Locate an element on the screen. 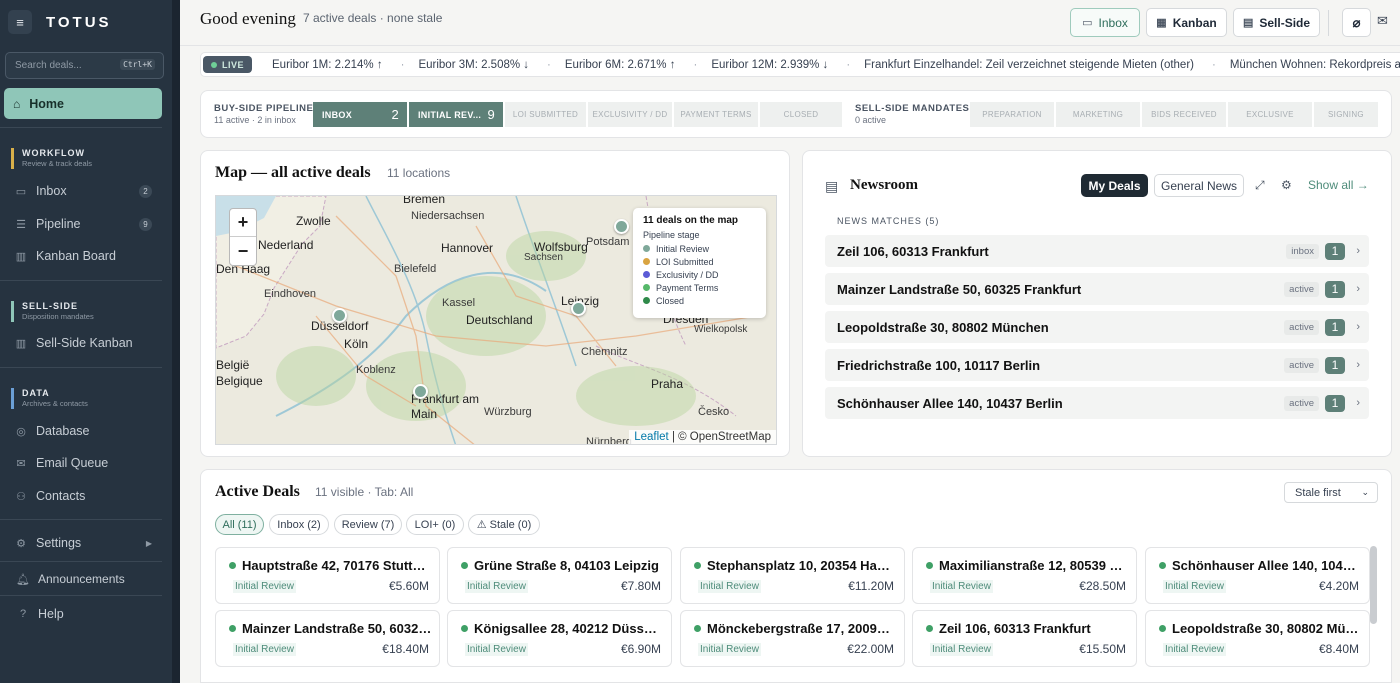  sidebar-item-email-queue: ✉ Email Queue is located at coordinates (87, 463).